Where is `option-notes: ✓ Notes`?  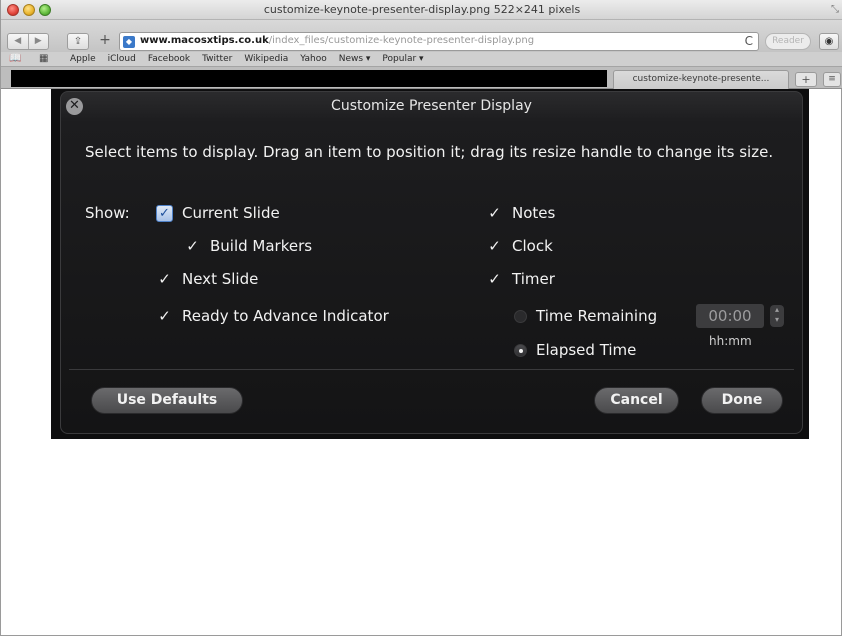 option-notes: ✓ Notes is located at coordinates (520, 213).